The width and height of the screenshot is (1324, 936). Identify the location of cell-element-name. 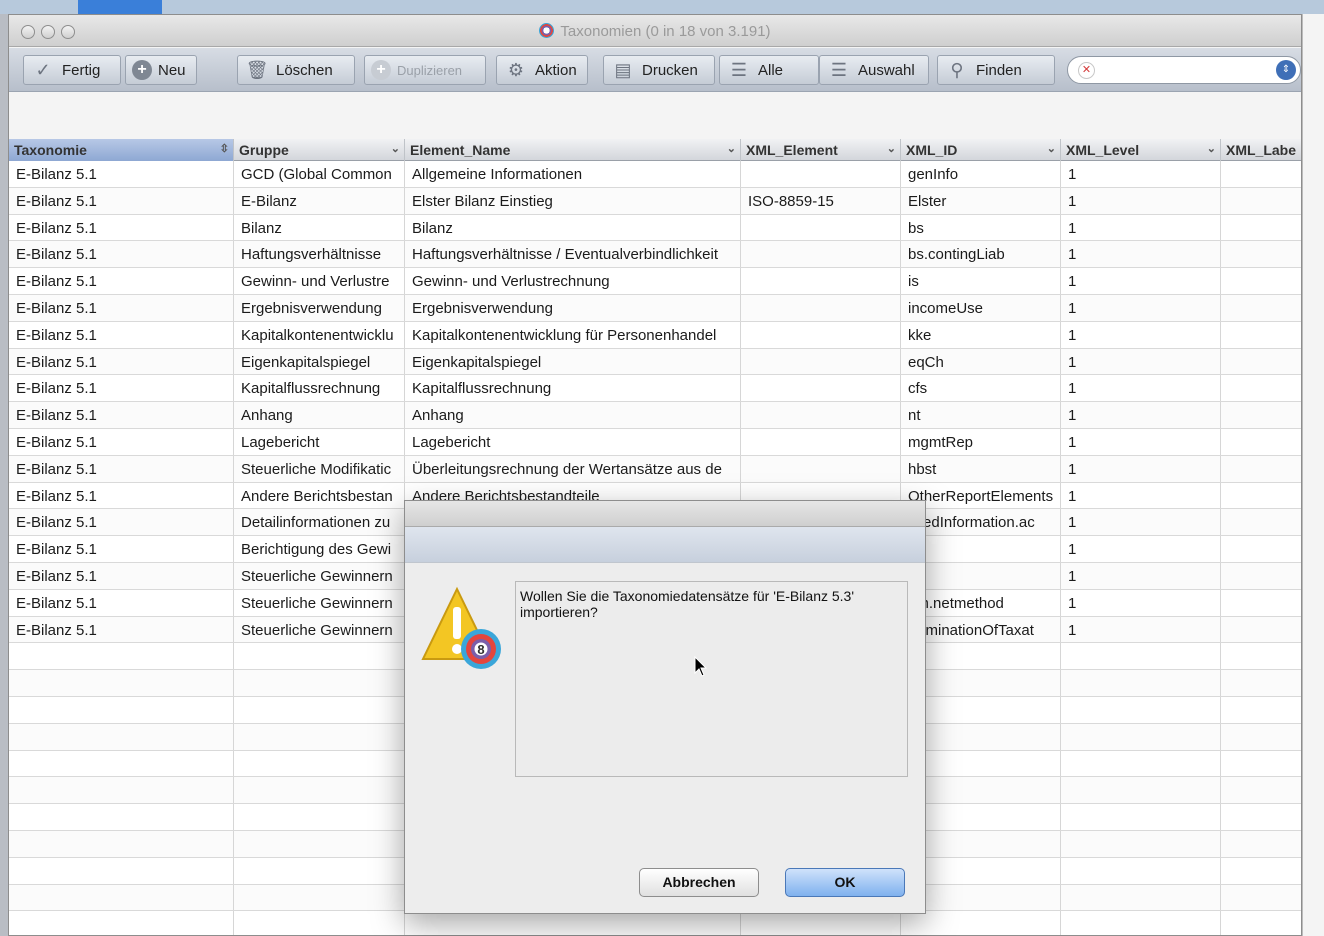
(573, 923).